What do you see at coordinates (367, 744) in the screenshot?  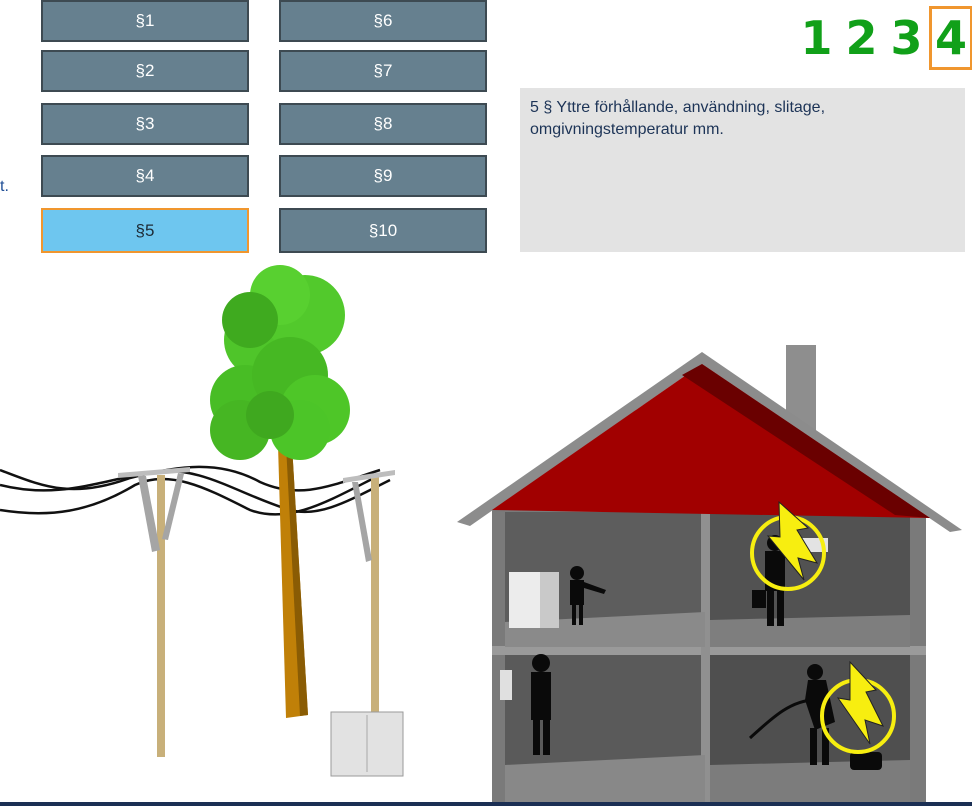 I see `electrical-cabinet` at bounding box center [367, 744].